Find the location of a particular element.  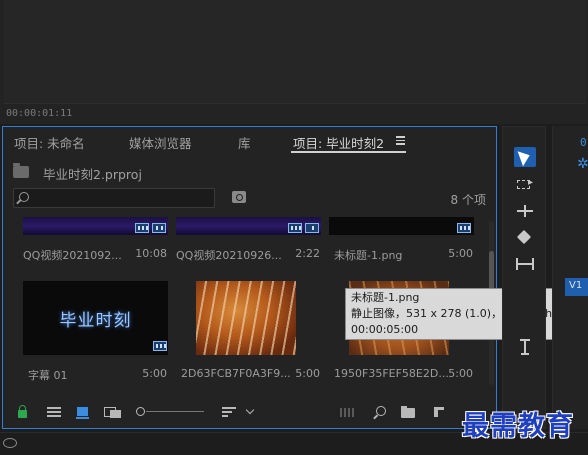

new-search-bin-icon is located at coordinates (239, 197).